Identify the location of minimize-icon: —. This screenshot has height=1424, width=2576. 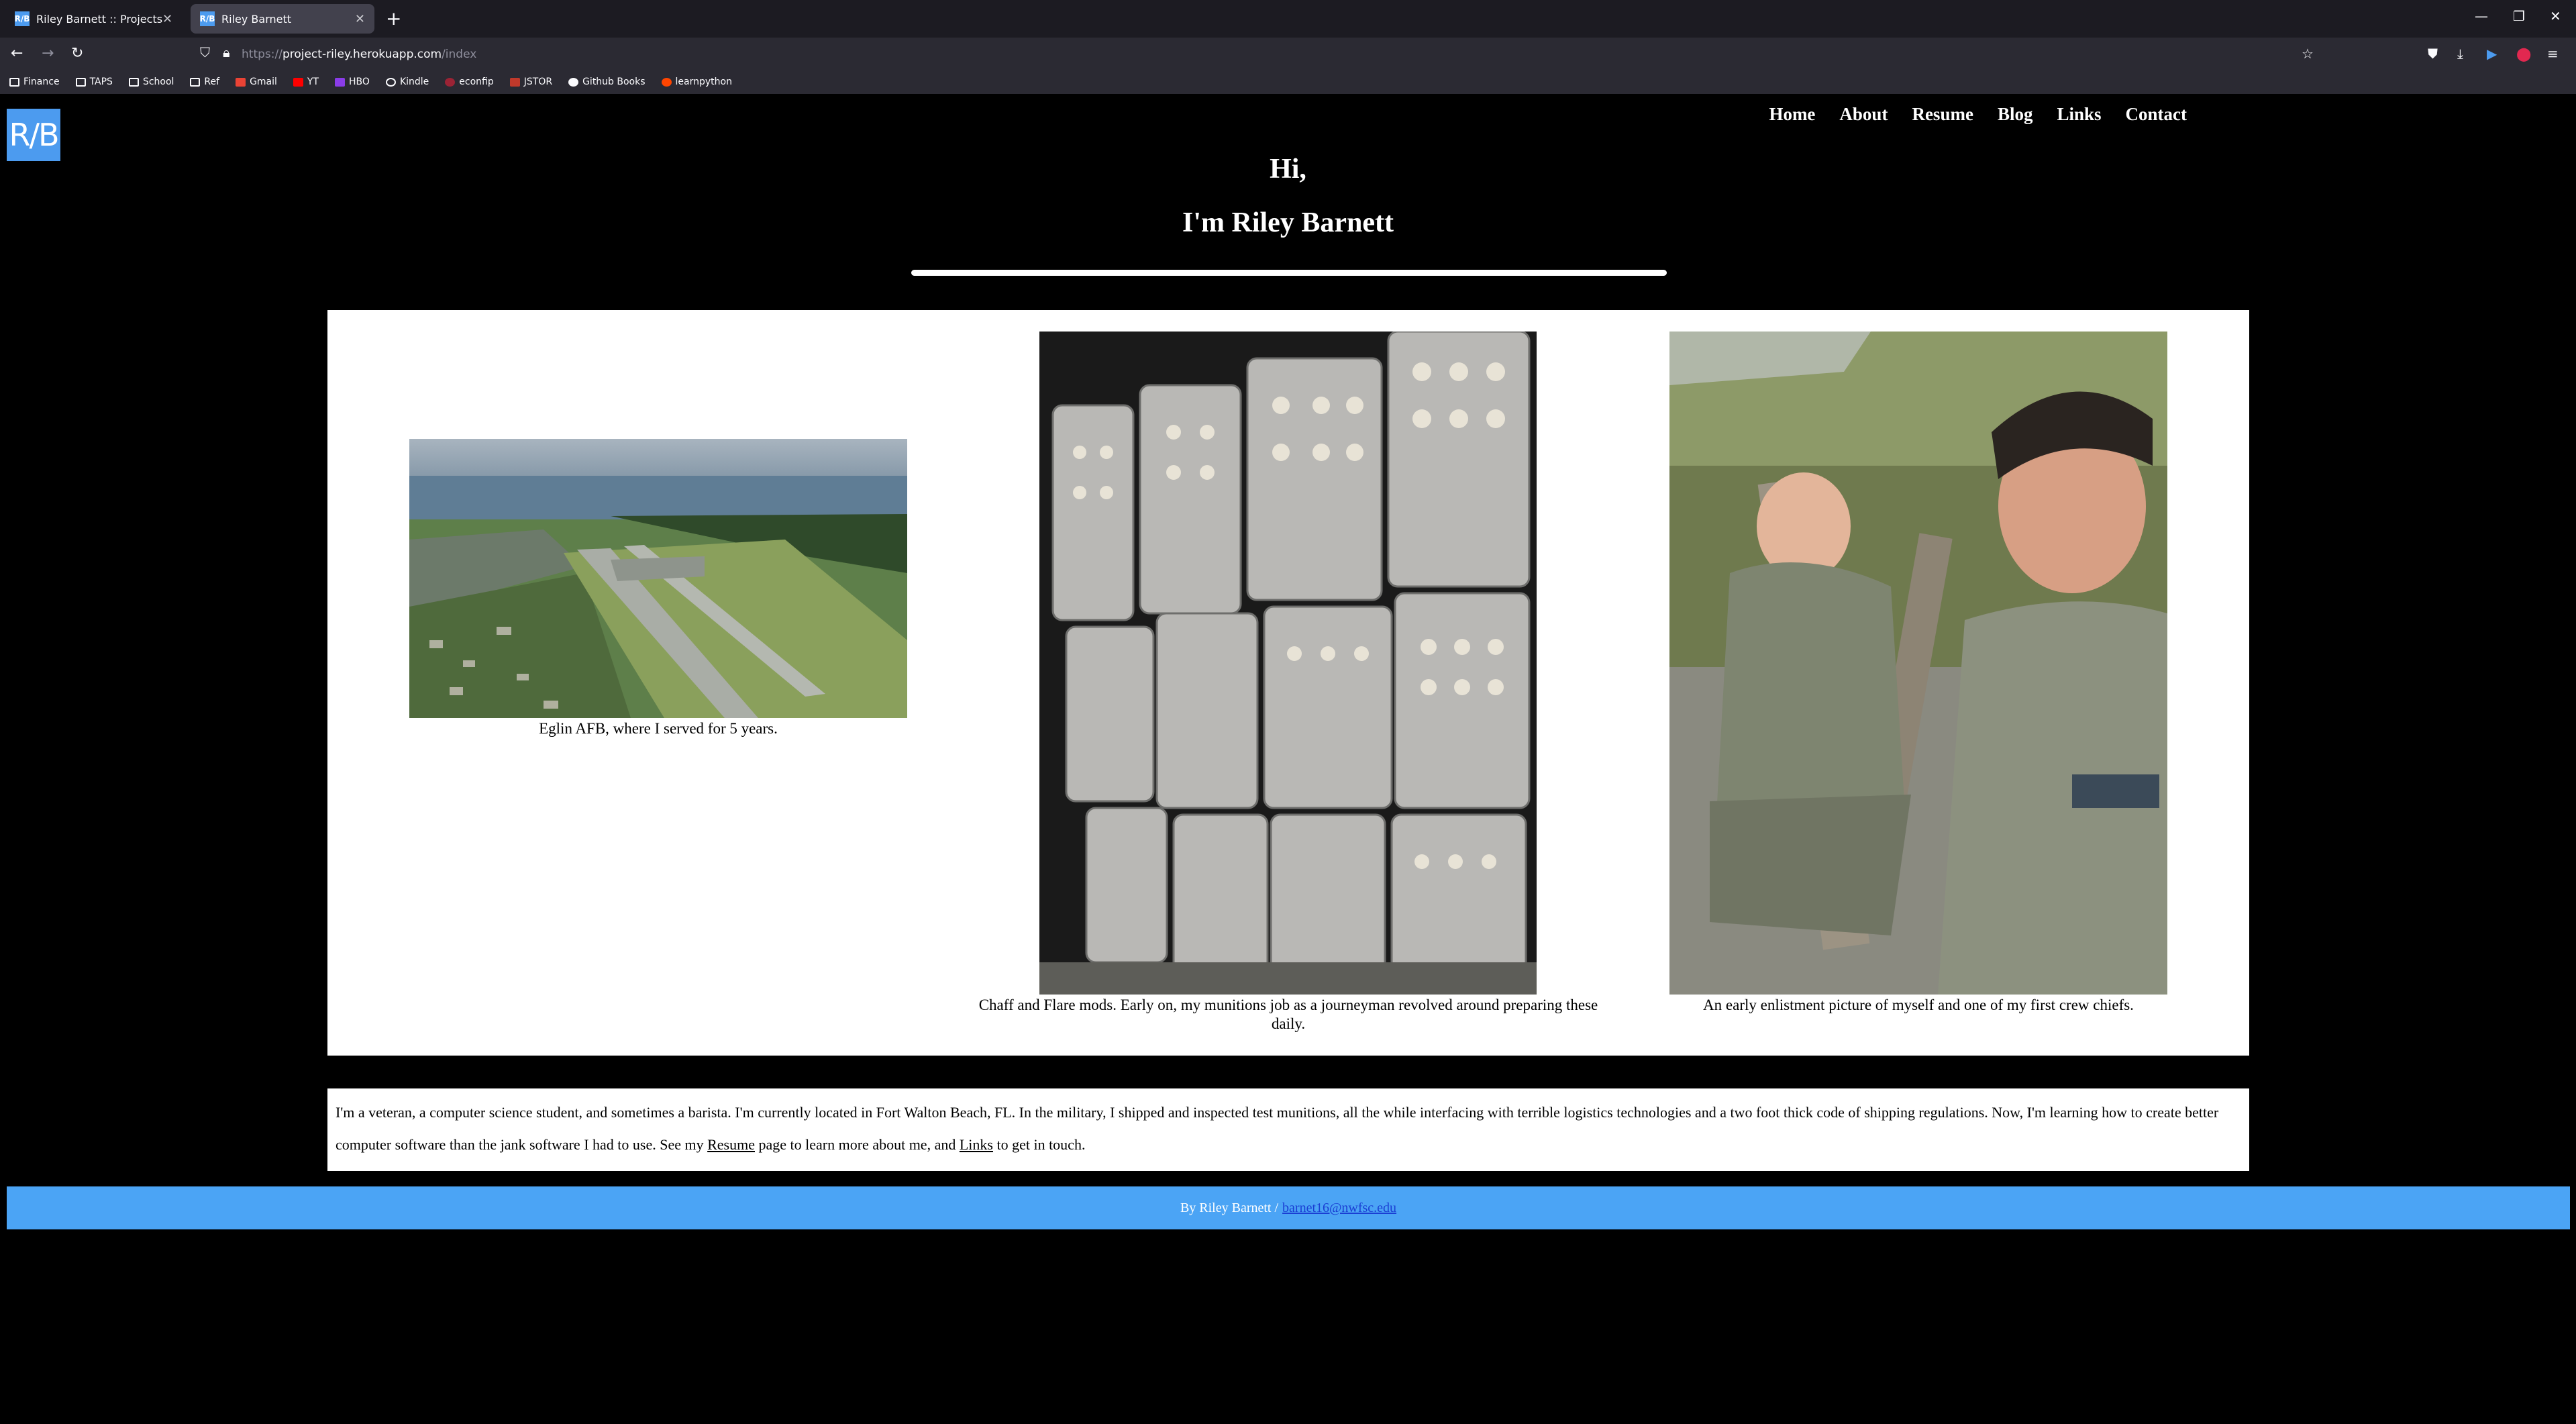
(2481, 16).